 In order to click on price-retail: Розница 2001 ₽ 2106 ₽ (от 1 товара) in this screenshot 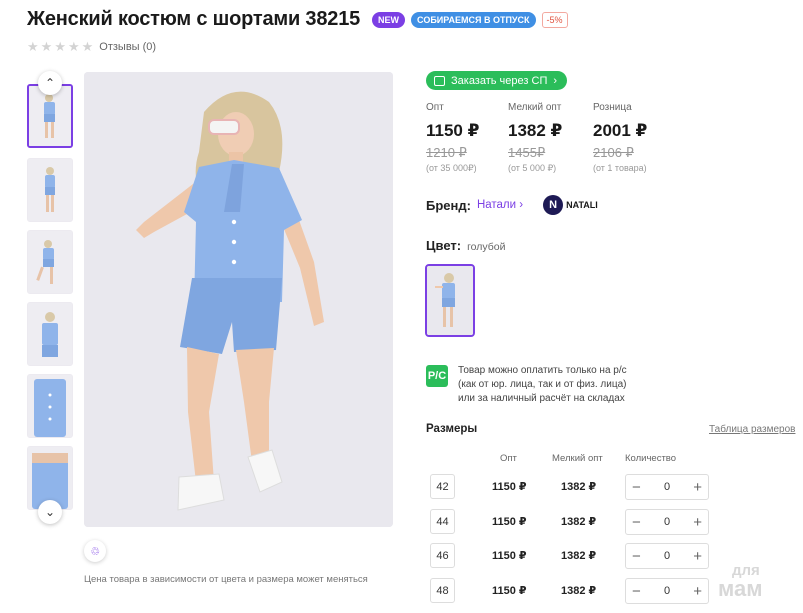, I will do `click(620, 137)`.